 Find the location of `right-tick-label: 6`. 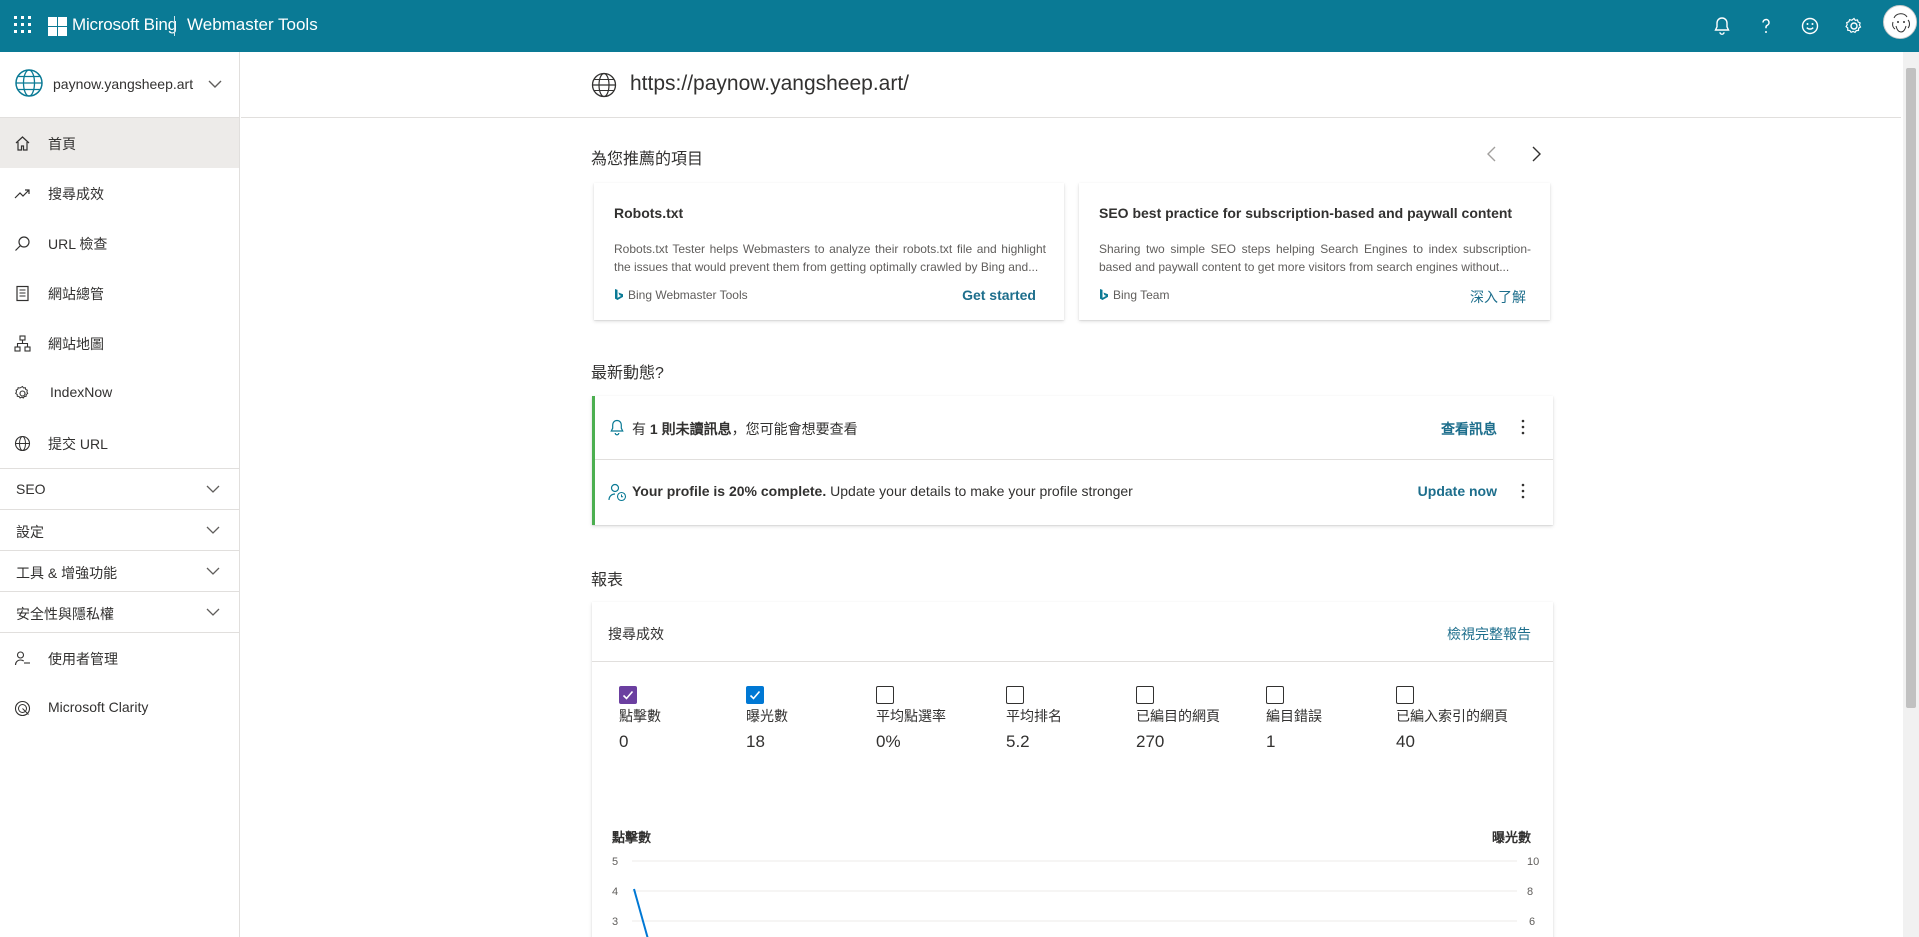

right-tick-label: 6 is located at coordinates (1532, 922).